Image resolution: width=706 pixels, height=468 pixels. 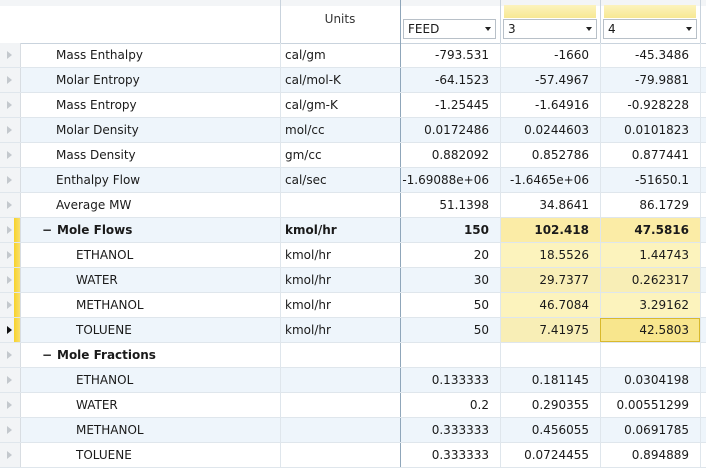 What do you see at coordinates (450, 230) in the screenshot?
I see `feed-value-cell: 150` at bounding box center [450, 230].